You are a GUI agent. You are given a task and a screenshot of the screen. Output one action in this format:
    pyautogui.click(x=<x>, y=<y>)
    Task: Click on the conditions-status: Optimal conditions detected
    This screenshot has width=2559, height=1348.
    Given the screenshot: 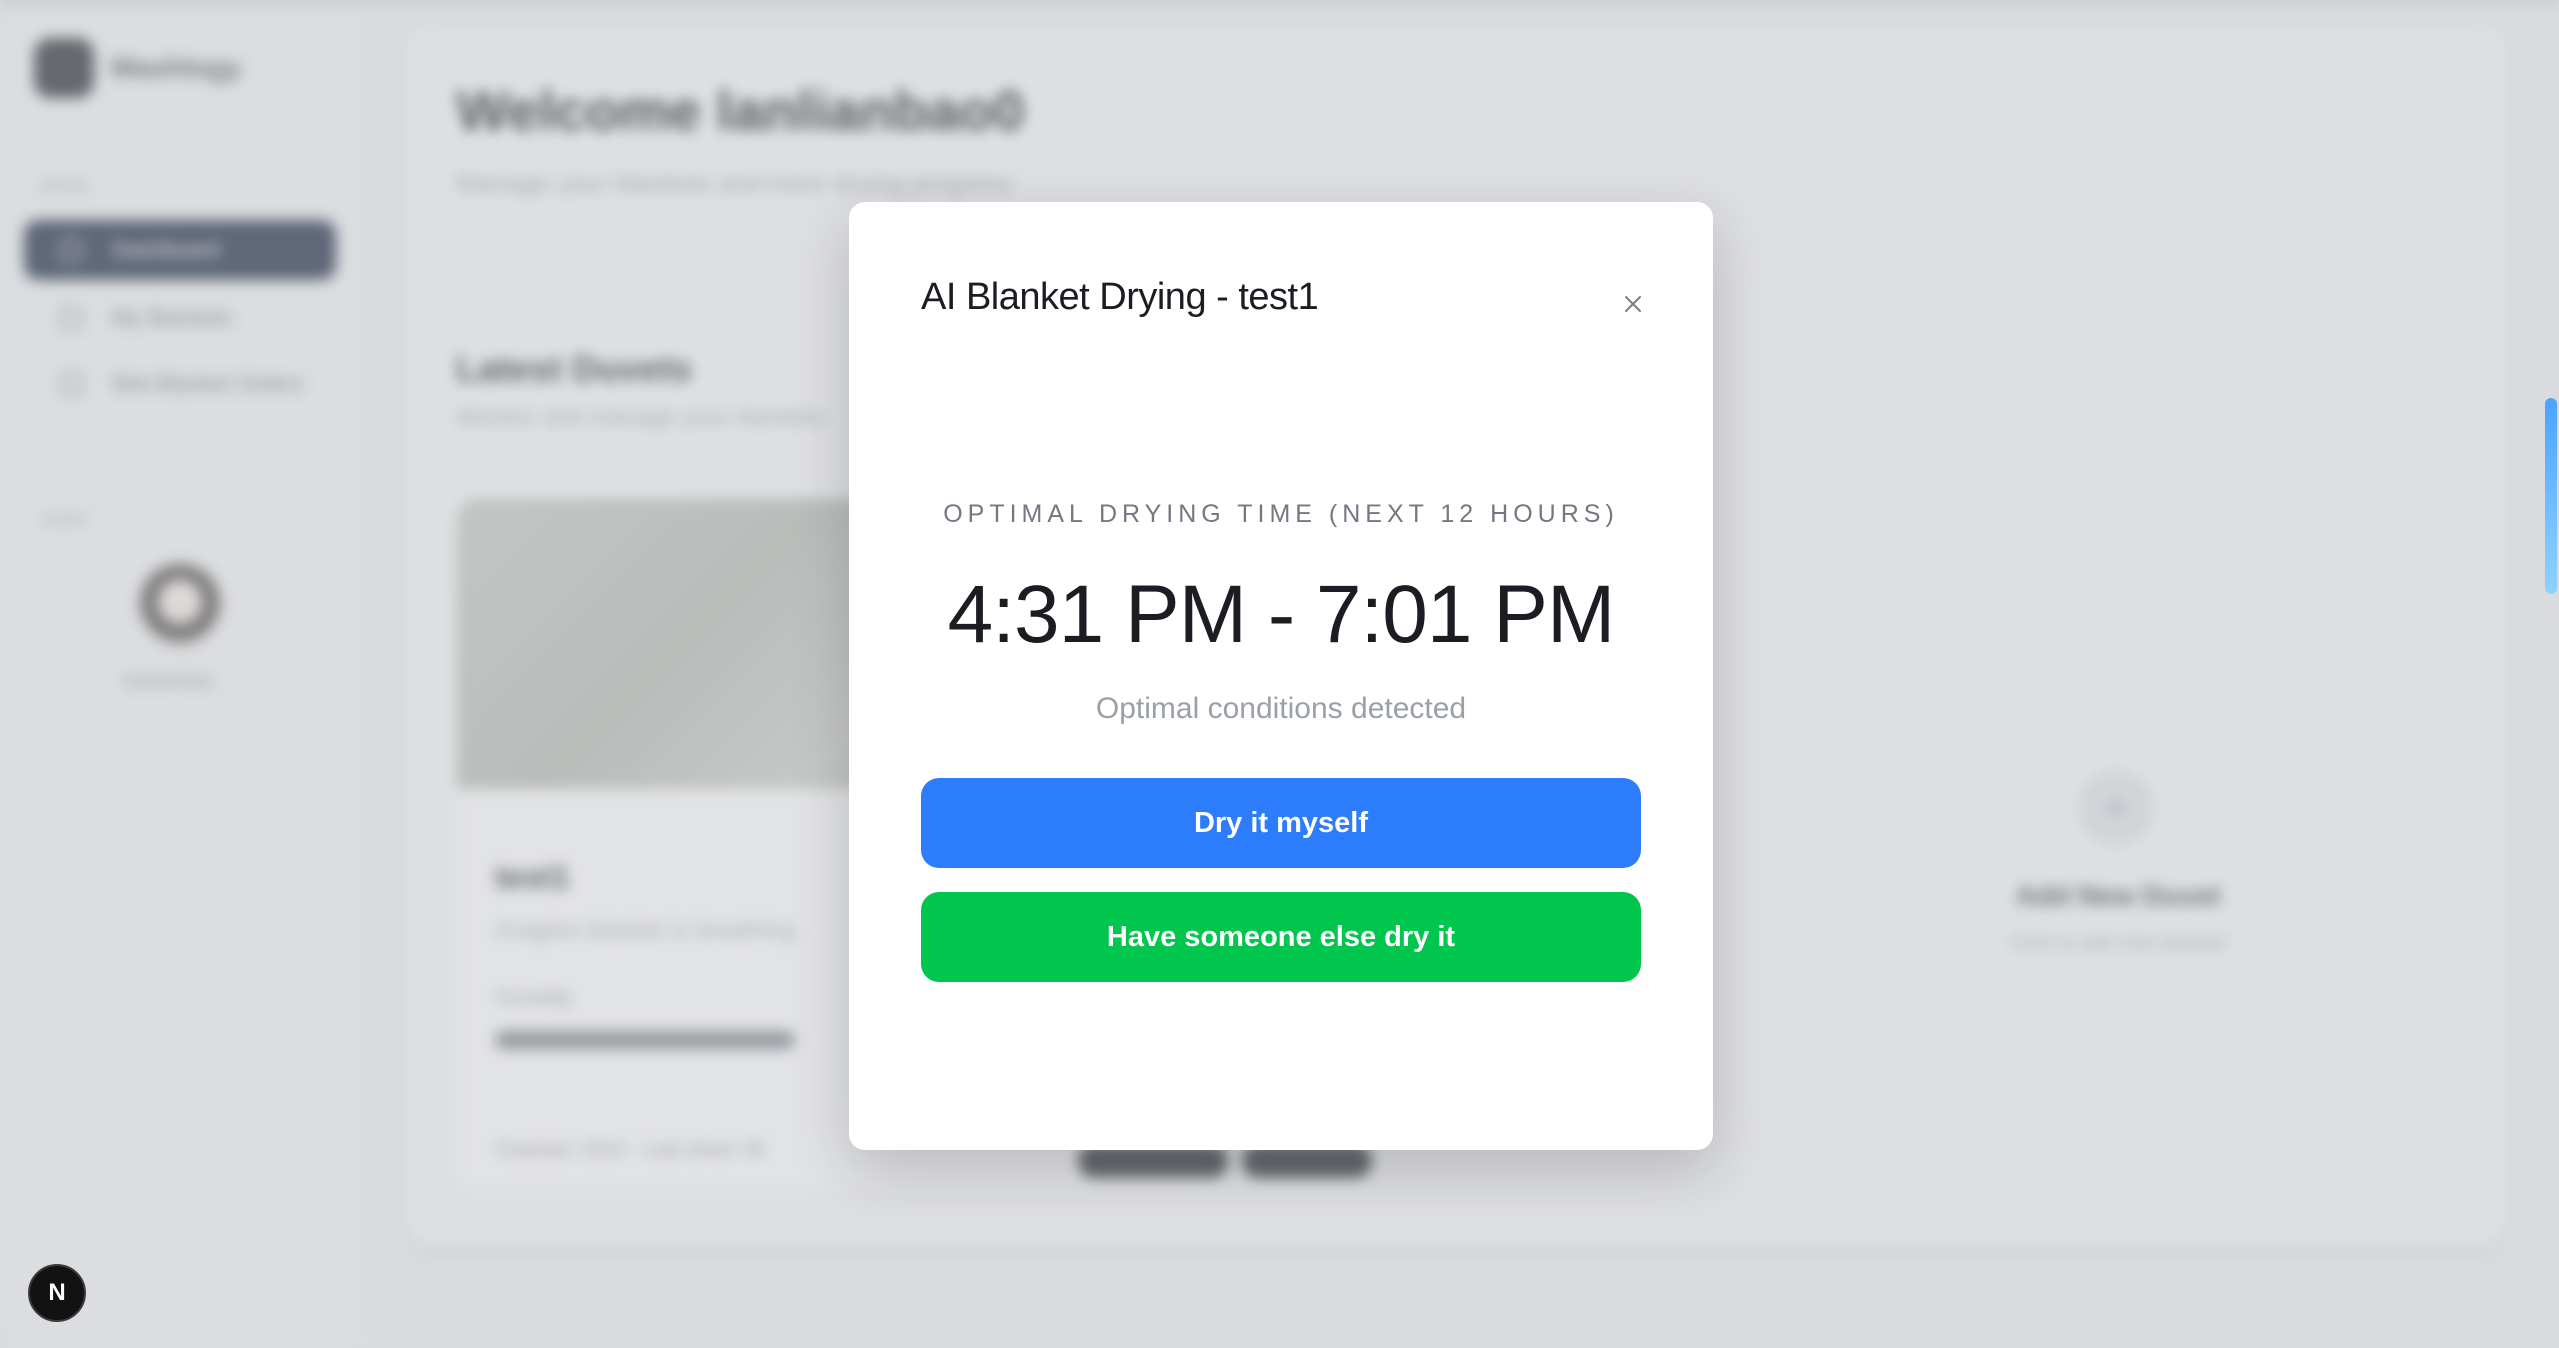 What is the action you would take?
    pyautogui.click(x=1281, y=708)
    